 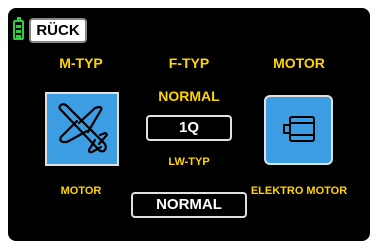 What do you see at coordinates (58, 30) in the screenshot?
I see `back-button: RÜCK` at bounding box center [58, 30].